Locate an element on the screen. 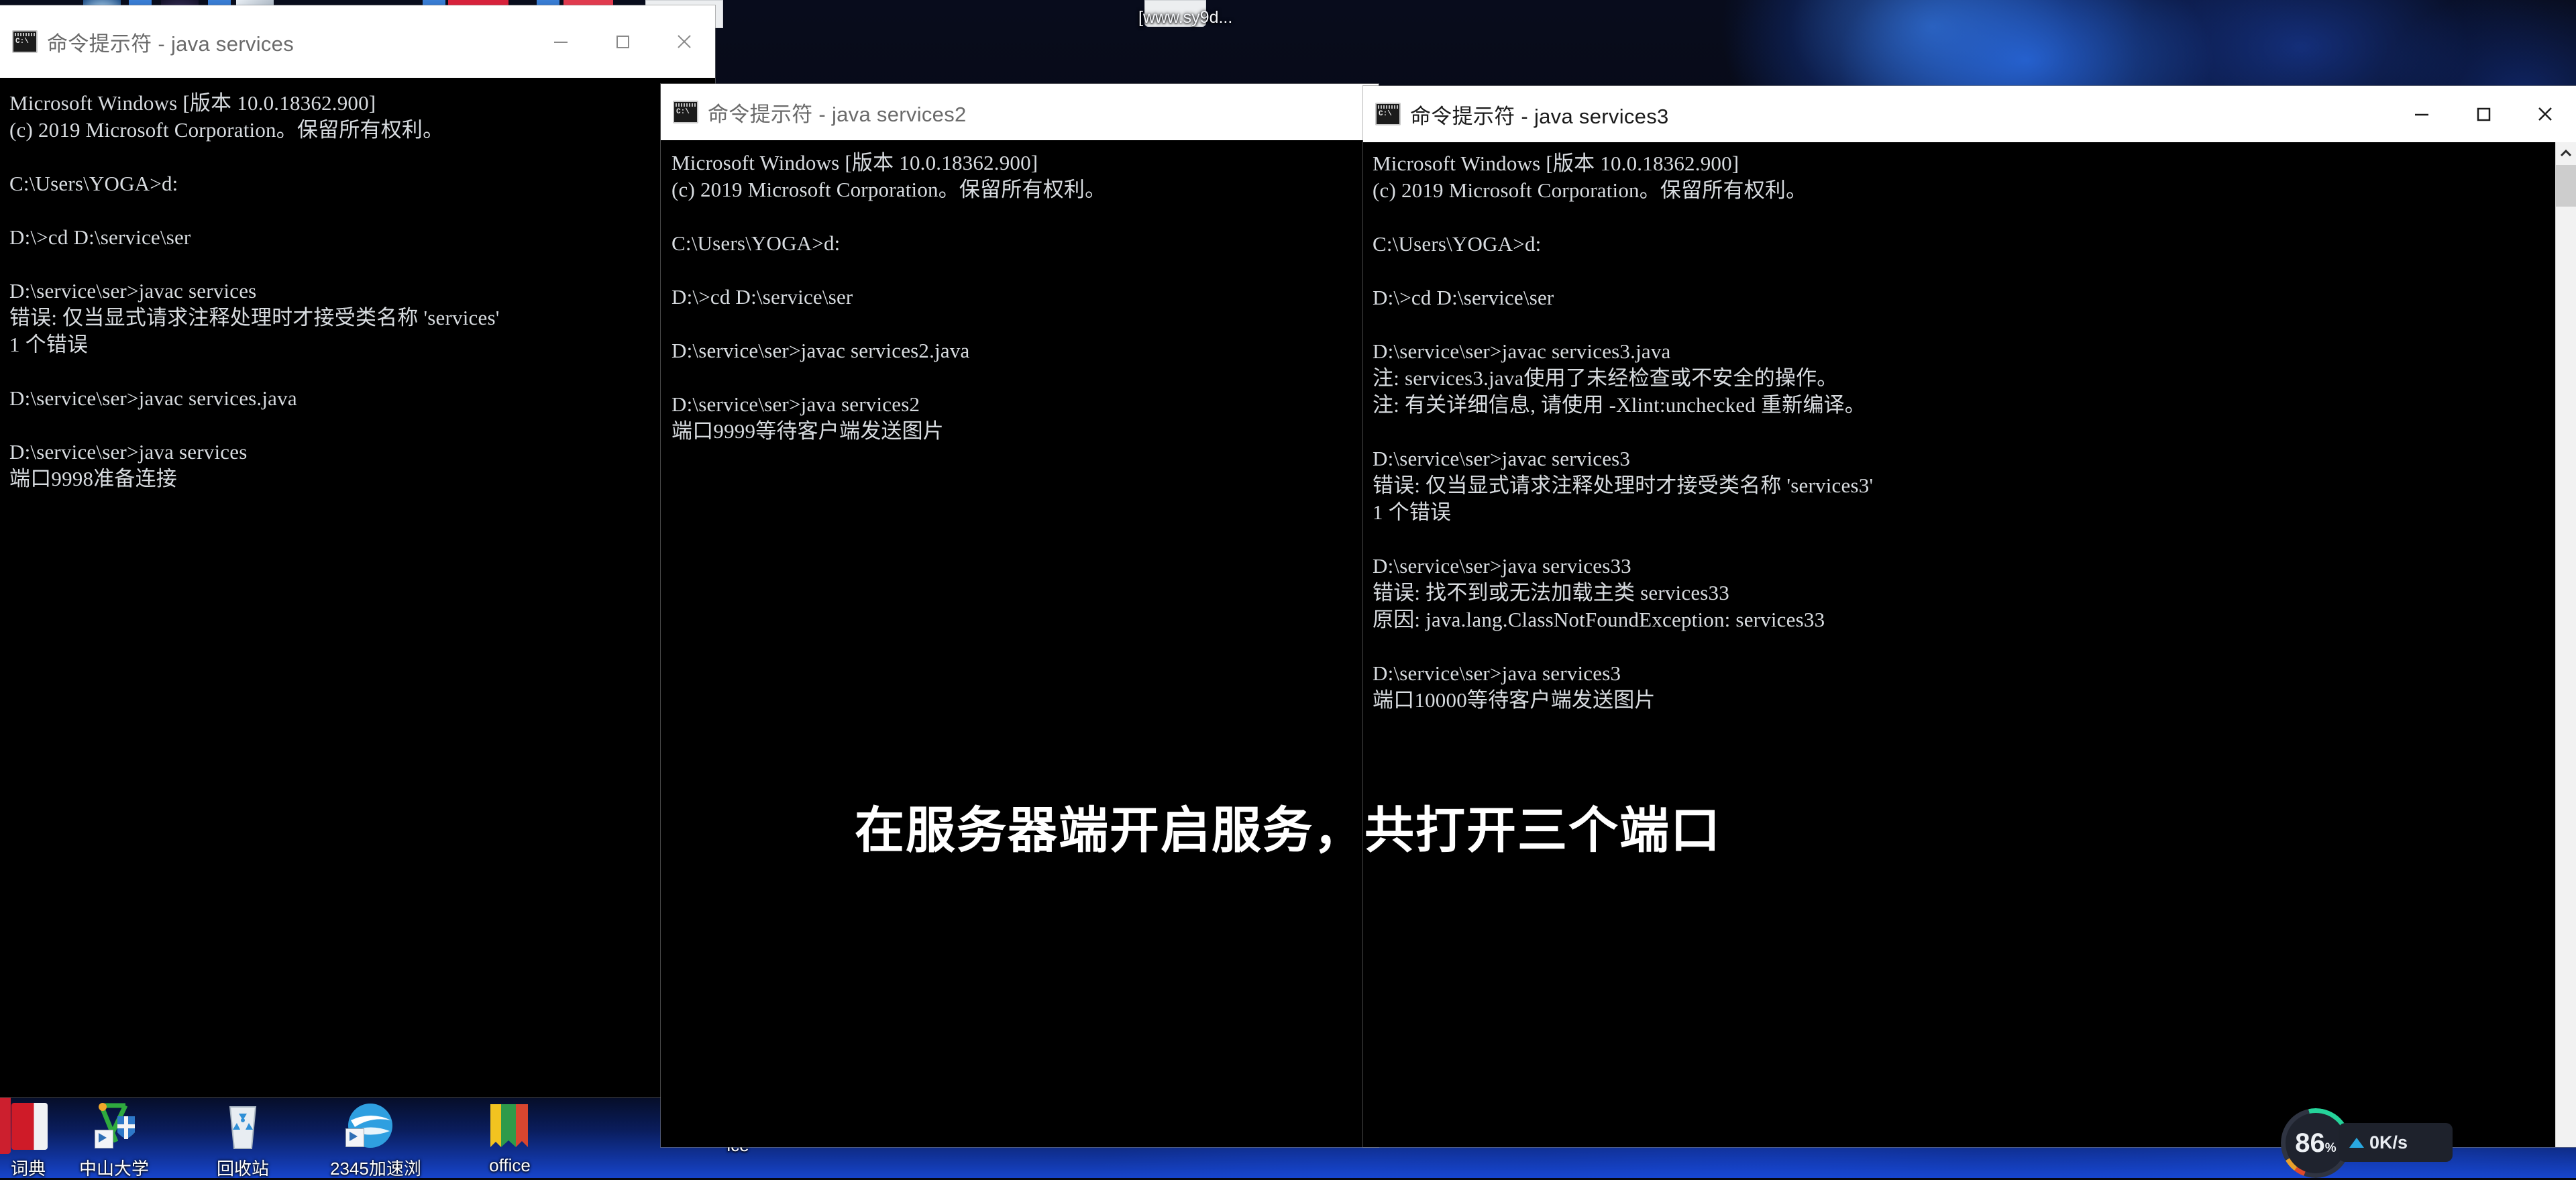 Image resolution: width=2576 pixels, height=1180 pixels. cpu-usage-value: 86% is located at coordinates (2316, 1143).